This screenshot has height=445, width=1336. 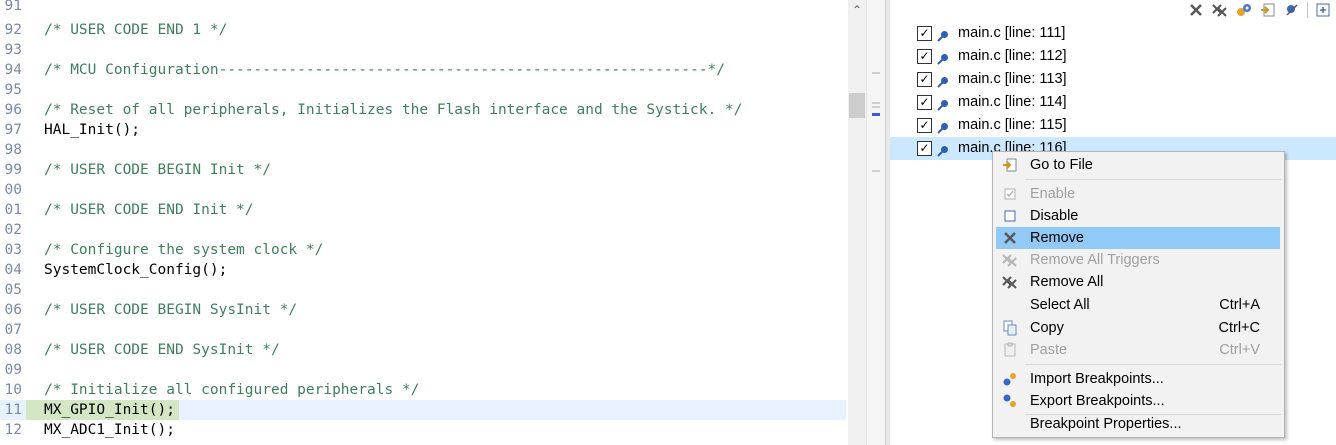 I want to click on line-number: 10, so click(x=13, y=390).